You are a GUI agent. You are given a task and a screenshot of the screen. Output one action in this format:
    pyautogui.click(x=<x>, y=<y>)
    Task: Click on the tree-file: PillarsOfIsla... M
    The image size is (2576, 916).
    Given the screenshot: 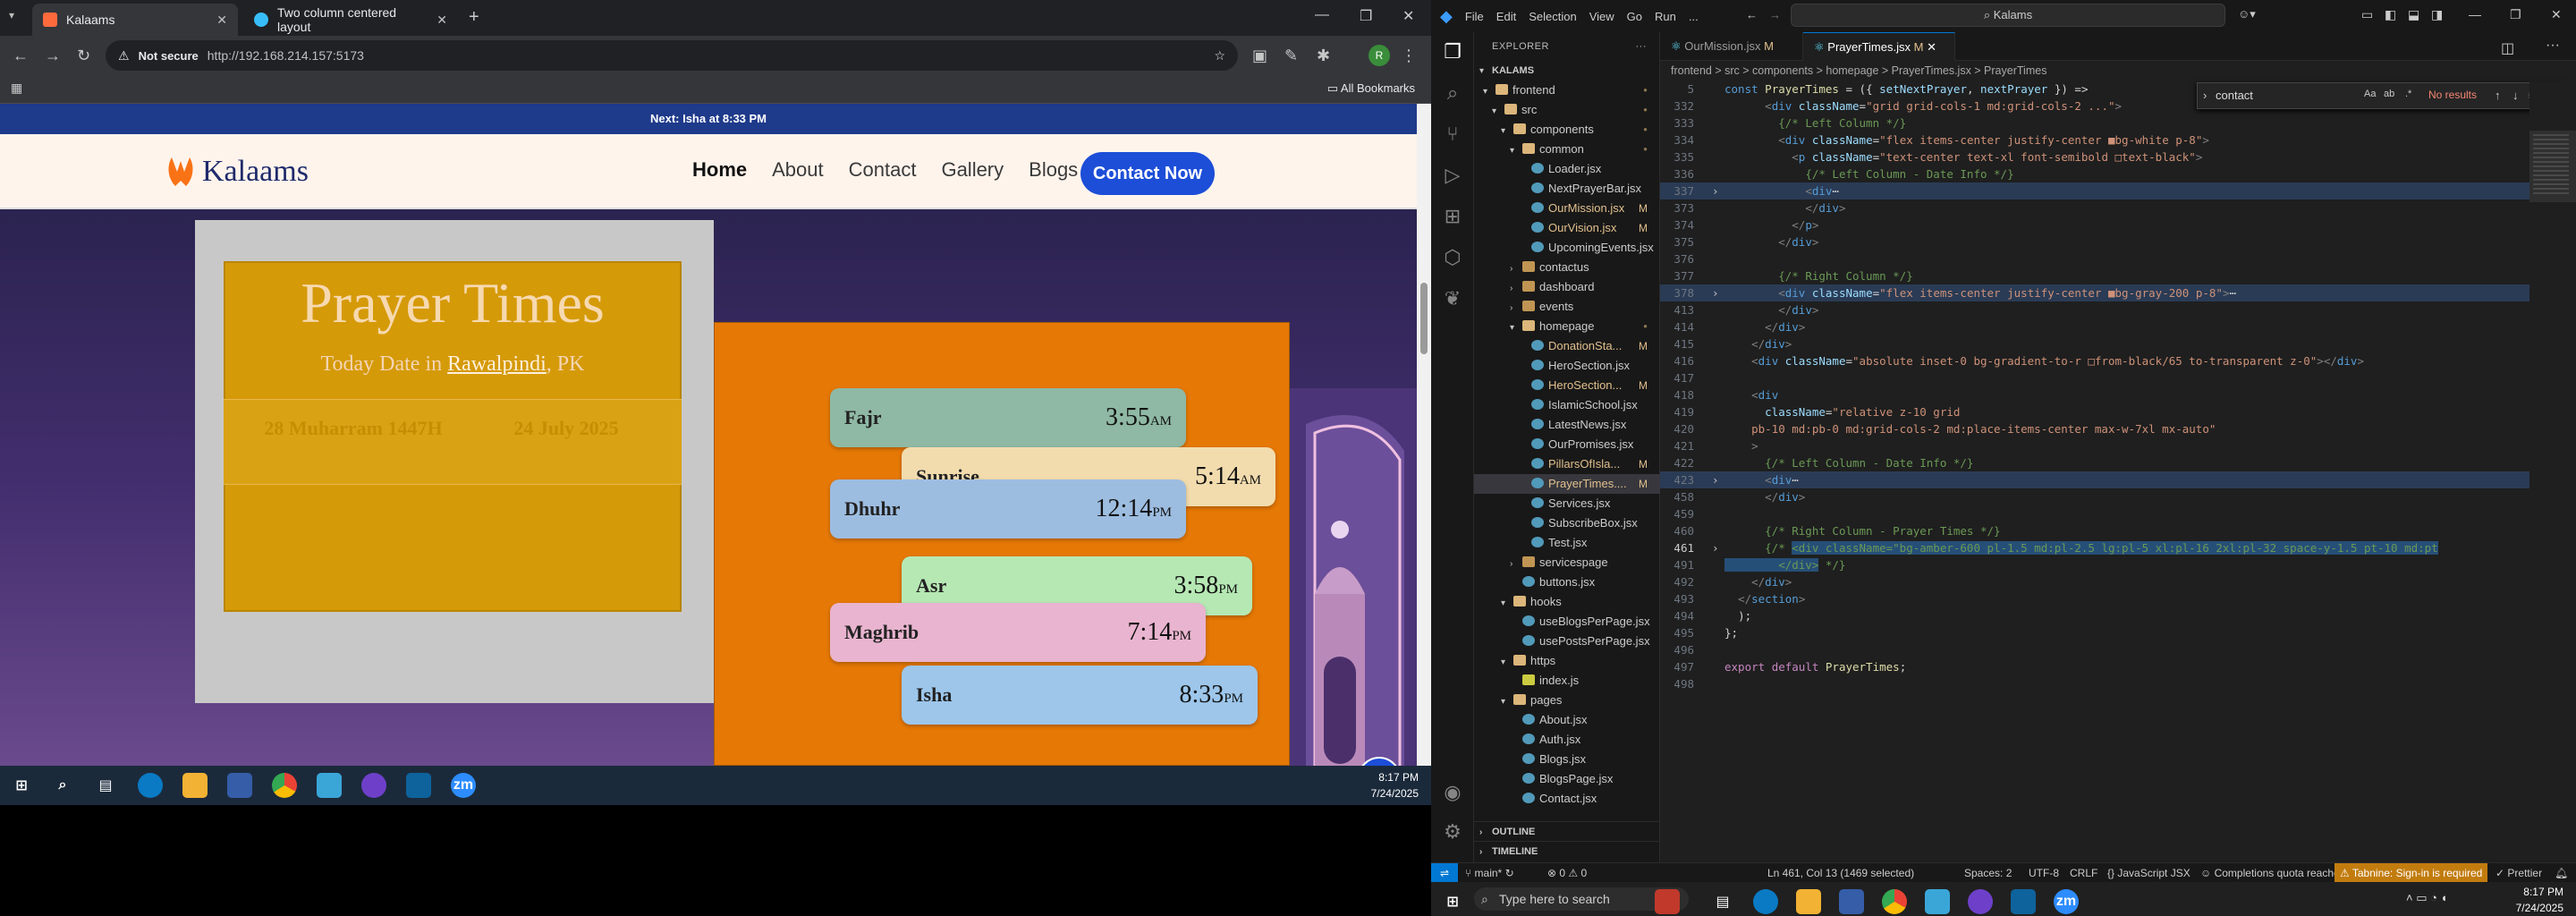 What is the action you would take?
    pyautogui.click(x=1567, y=464)
    